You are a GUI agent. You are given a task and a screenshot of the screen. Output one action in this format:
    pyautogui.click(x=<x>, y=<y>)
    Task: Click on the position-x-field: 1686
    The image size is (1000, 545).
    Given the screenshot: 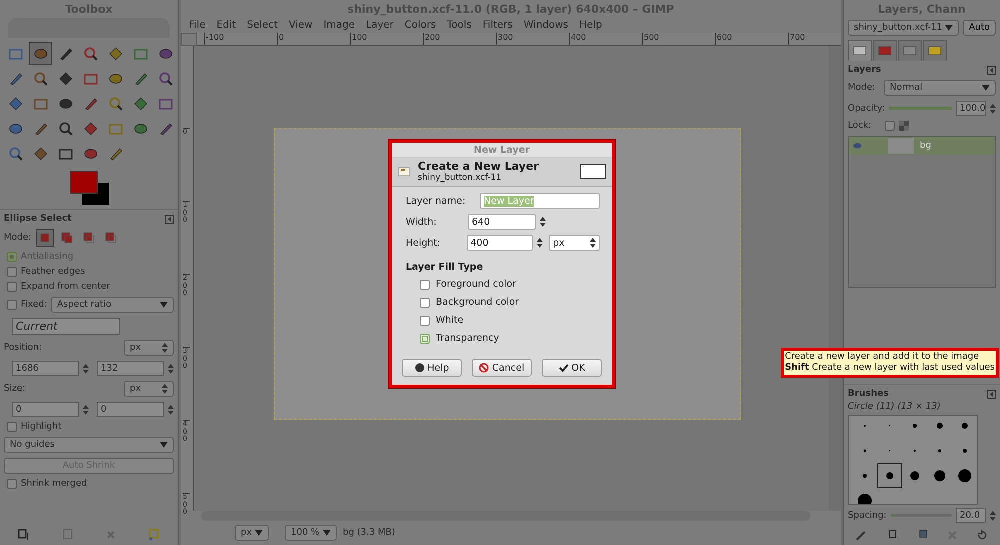 What is the action you would take?
    pyautogui.click(x=46, y=368)
    